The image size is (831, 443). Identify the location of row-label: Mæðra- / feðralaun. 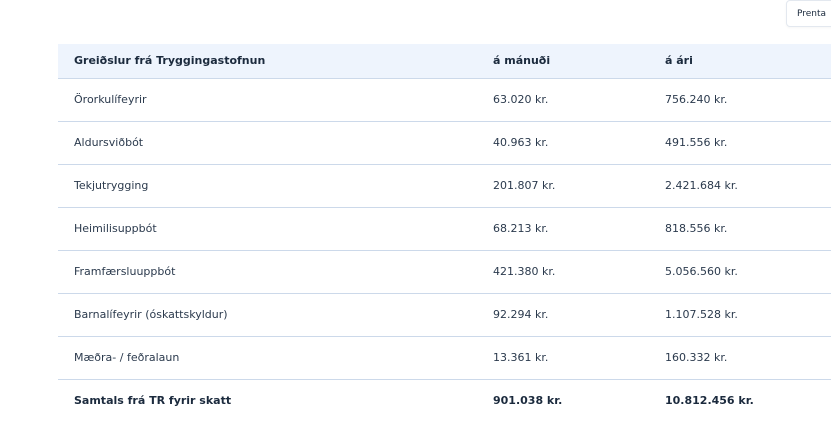
(275, 358).